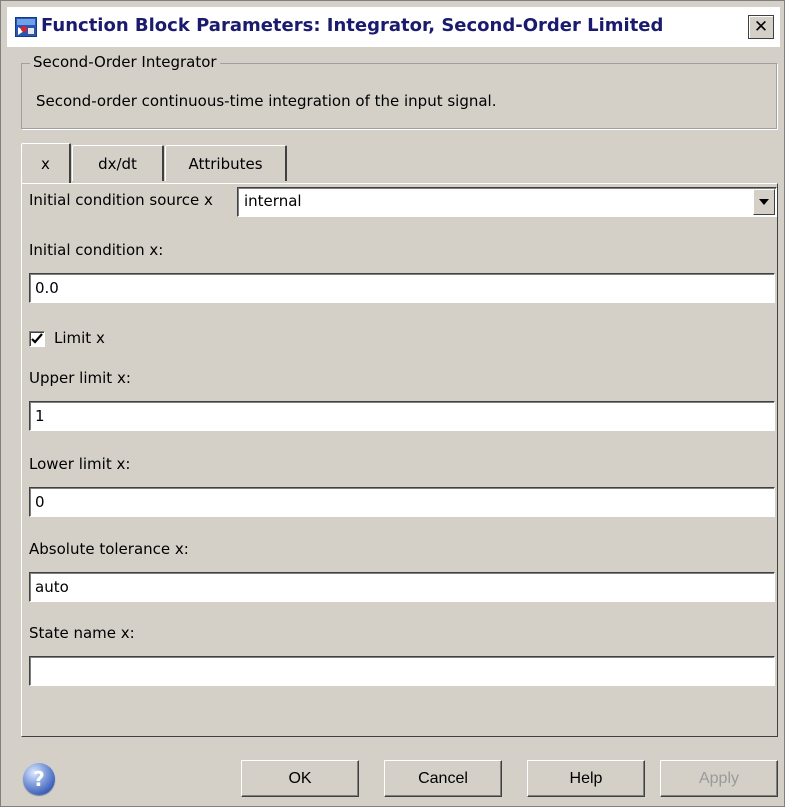 The width and height of the screenshot is (785, 807). I want to click on ic-label: Initial condition x:, so click(96, 250).